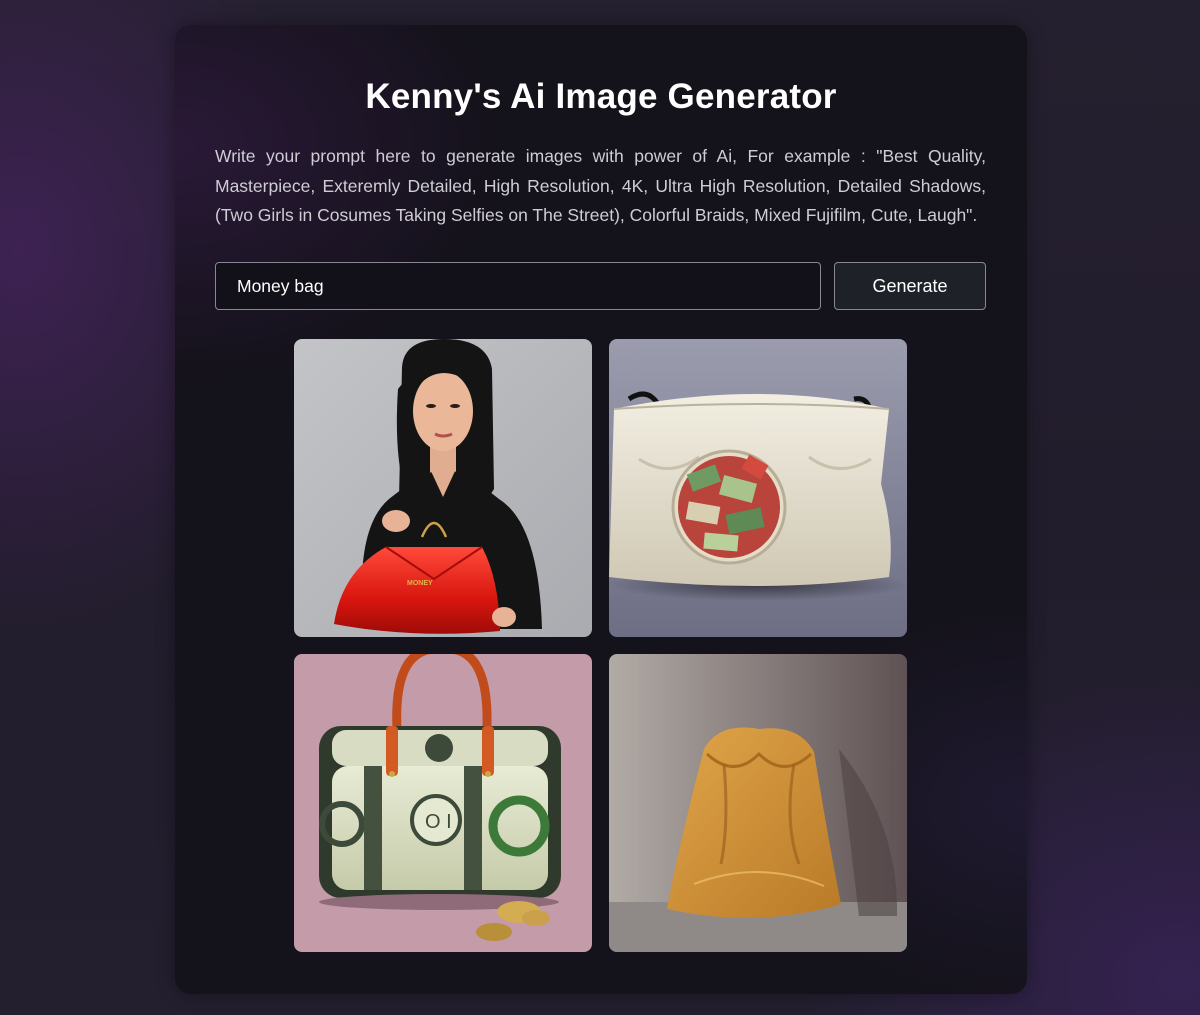 Image resolution: width=1200 pixels, height=1015 pixels. I want to click on bag-tag-text: MONEY, so click(420, 583).